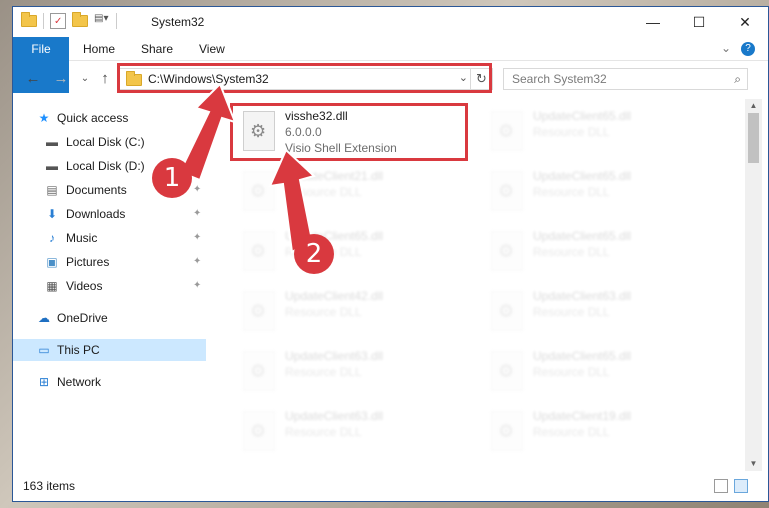 The height and width of the screenshot is (508, 769). Describe the element at coordinates (44, 350) in the screenshot. I see `computer-icon: ▭` at that location.